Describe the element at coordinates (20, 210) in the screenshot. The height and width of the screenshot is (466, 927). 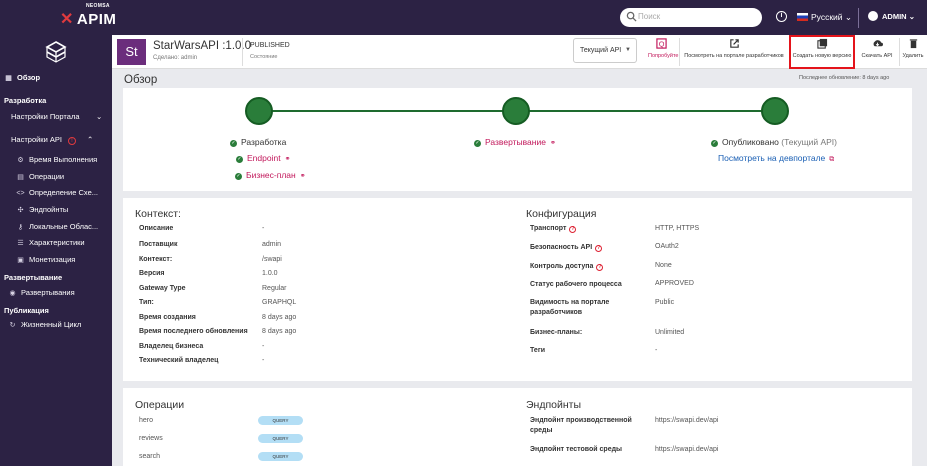
I see `network-icon: ✣` at that location.